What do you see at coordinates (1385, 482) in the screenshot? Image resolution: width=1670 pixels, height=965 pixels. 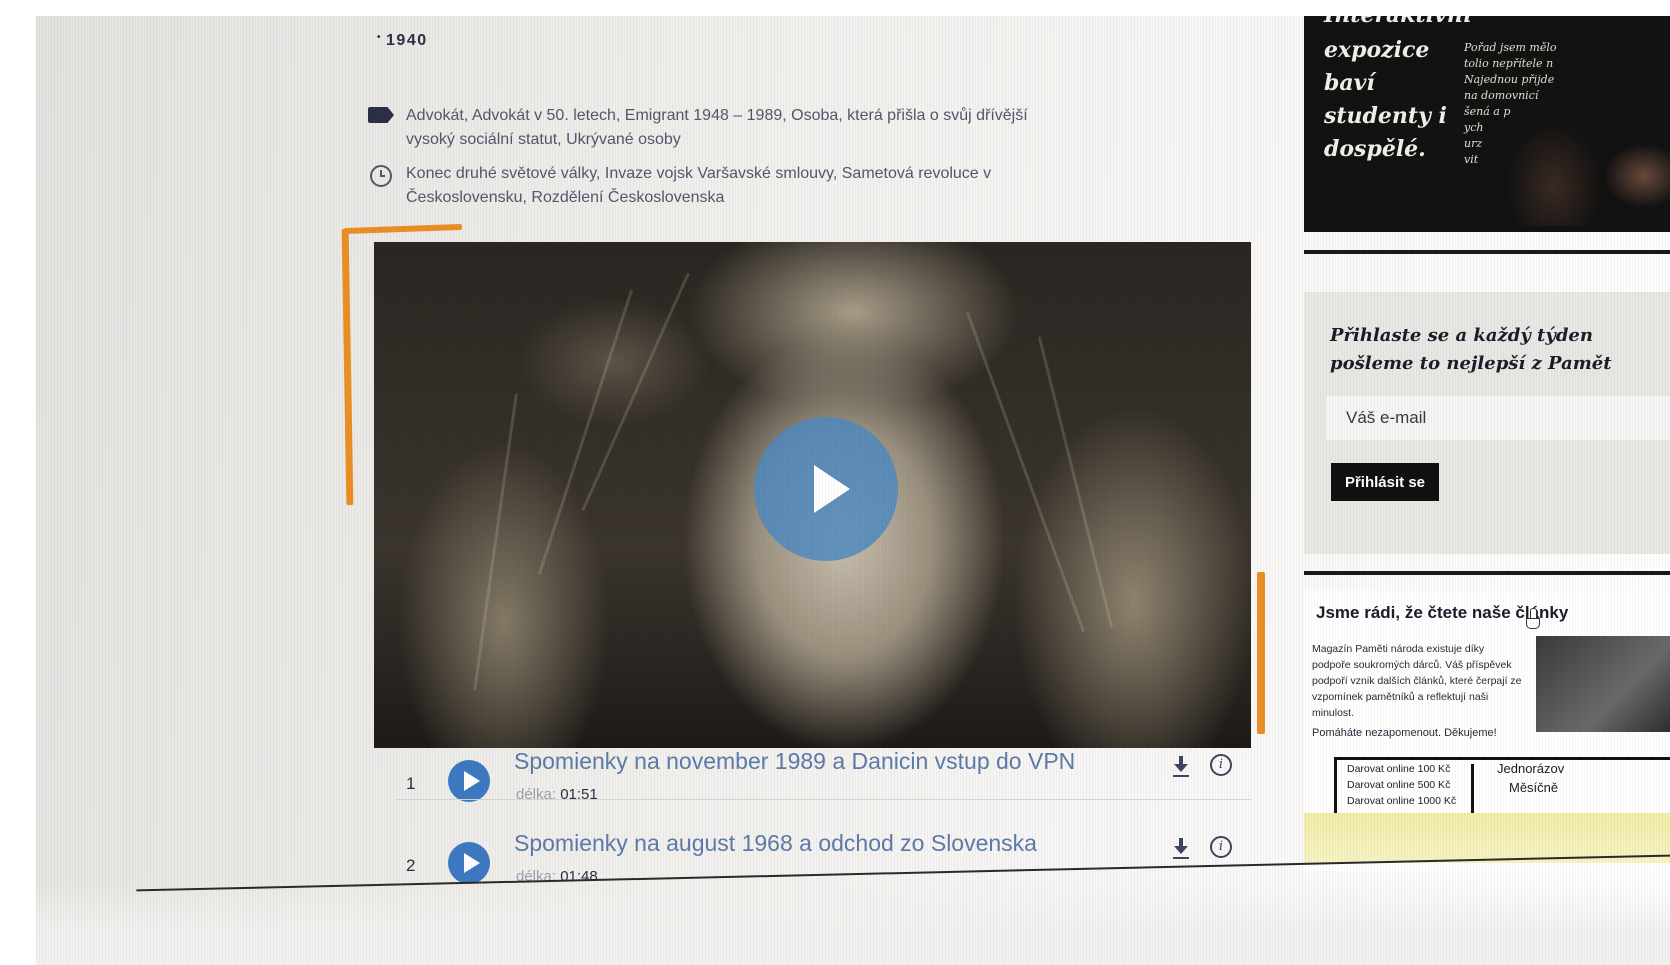 I see `subscribe-button: Přihlásit se` at bounding box center [1385, 482].